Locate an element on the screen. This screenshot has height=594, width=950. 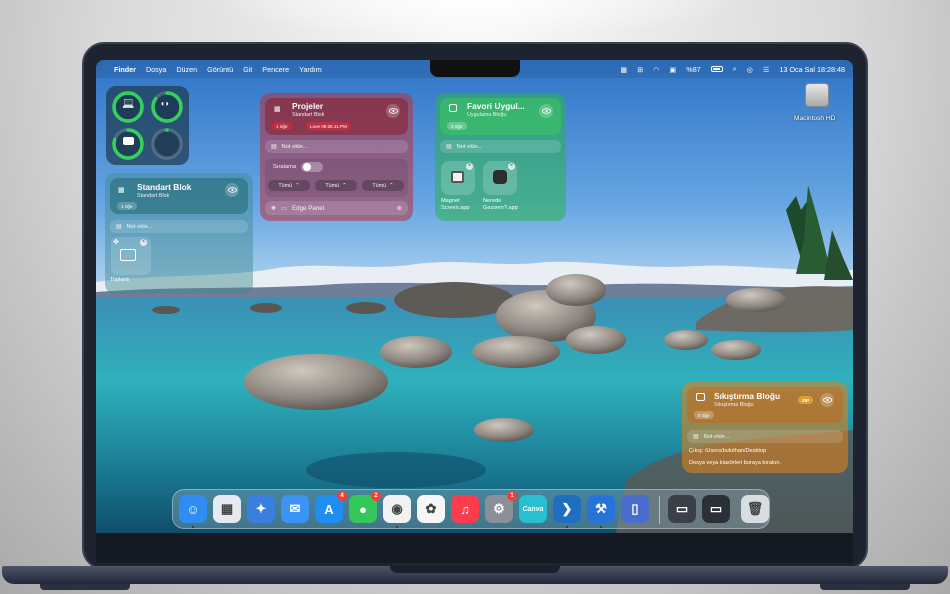
drop-hint: Dosya veya klasörleri buraya bırakın. is located at coordinates (735, 463).